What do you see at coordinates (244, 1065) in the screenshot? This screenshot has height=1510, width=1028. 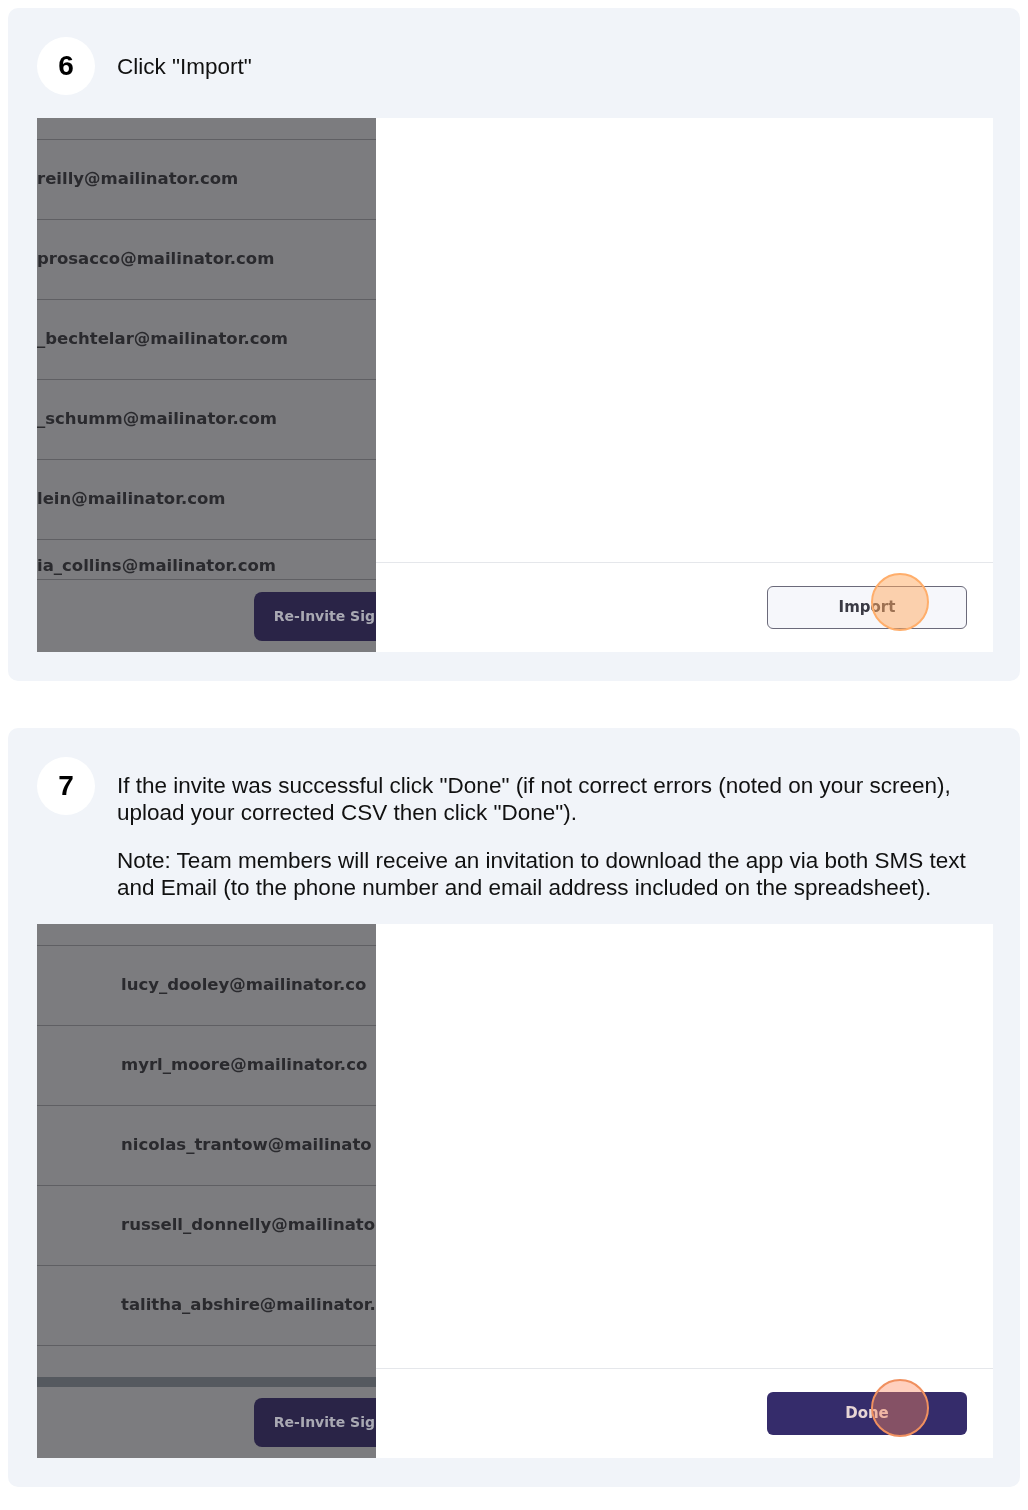 I see `email-text: myrl_moore@mailinator.co` at bounding box center [244, 1065].